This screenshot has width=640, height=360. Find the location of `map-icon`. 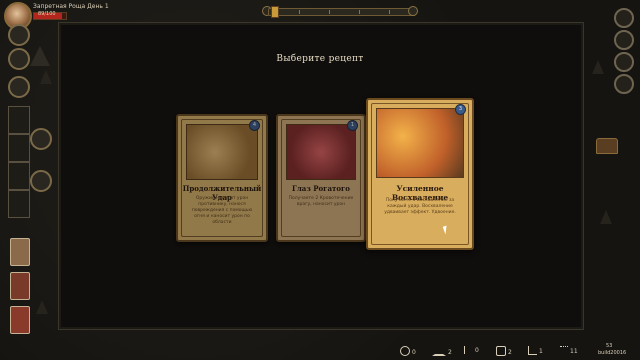

map-icon is located at coordinates (624, 40).